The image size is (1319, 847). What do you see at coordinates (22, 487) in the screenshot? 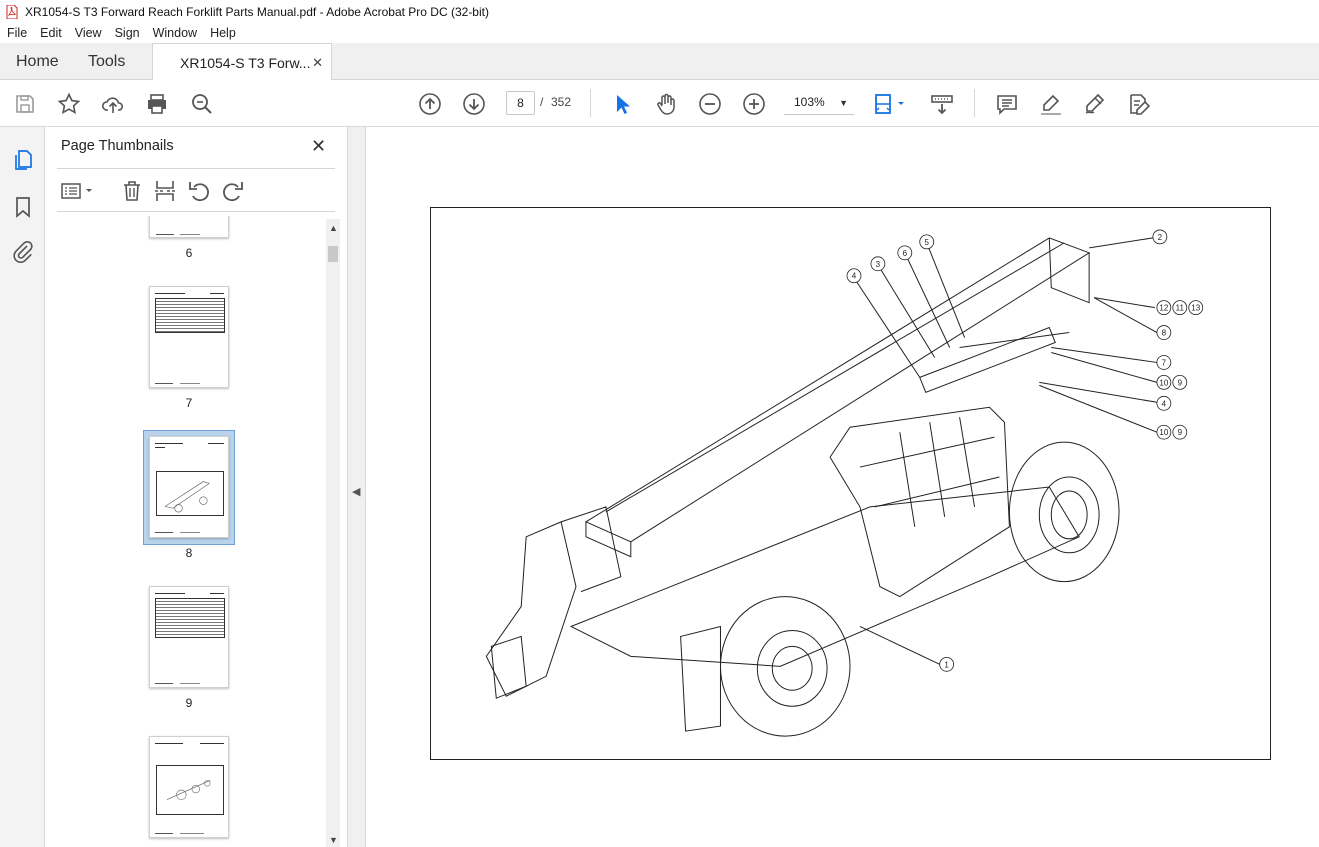
I see `navigation-rail` at bounding box center [22, 487].